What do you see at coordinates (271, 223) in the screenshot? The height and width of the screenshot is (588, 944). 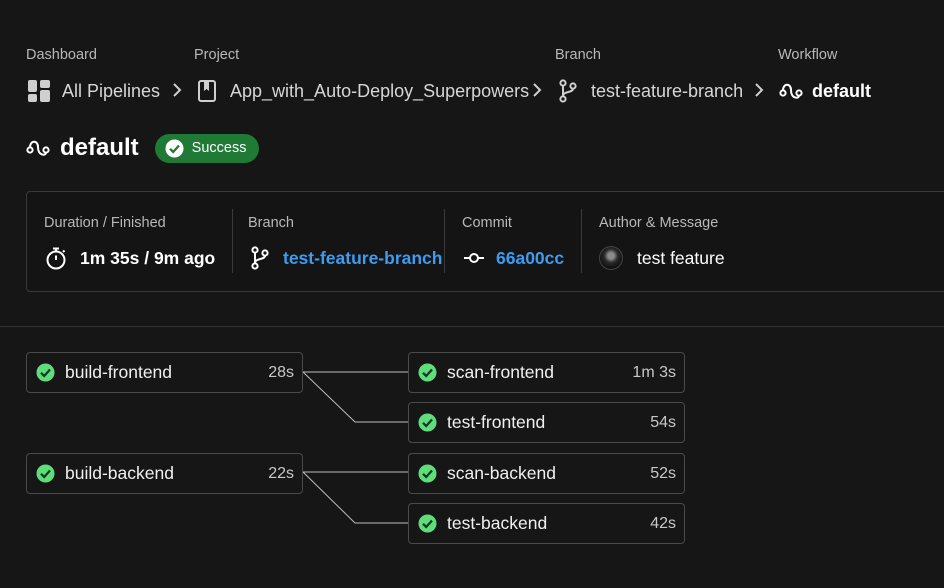 I see `branch-caption: Branch` at bounding box center [271, 223].